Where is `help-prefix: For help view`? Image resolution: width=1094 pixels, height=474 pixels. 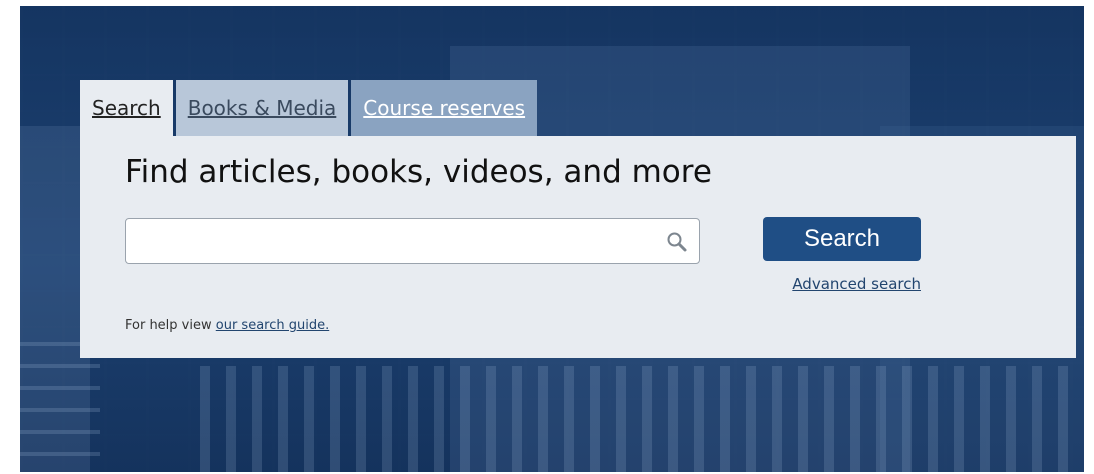
help-prefix: For help view is located at coordinates (170, 325).